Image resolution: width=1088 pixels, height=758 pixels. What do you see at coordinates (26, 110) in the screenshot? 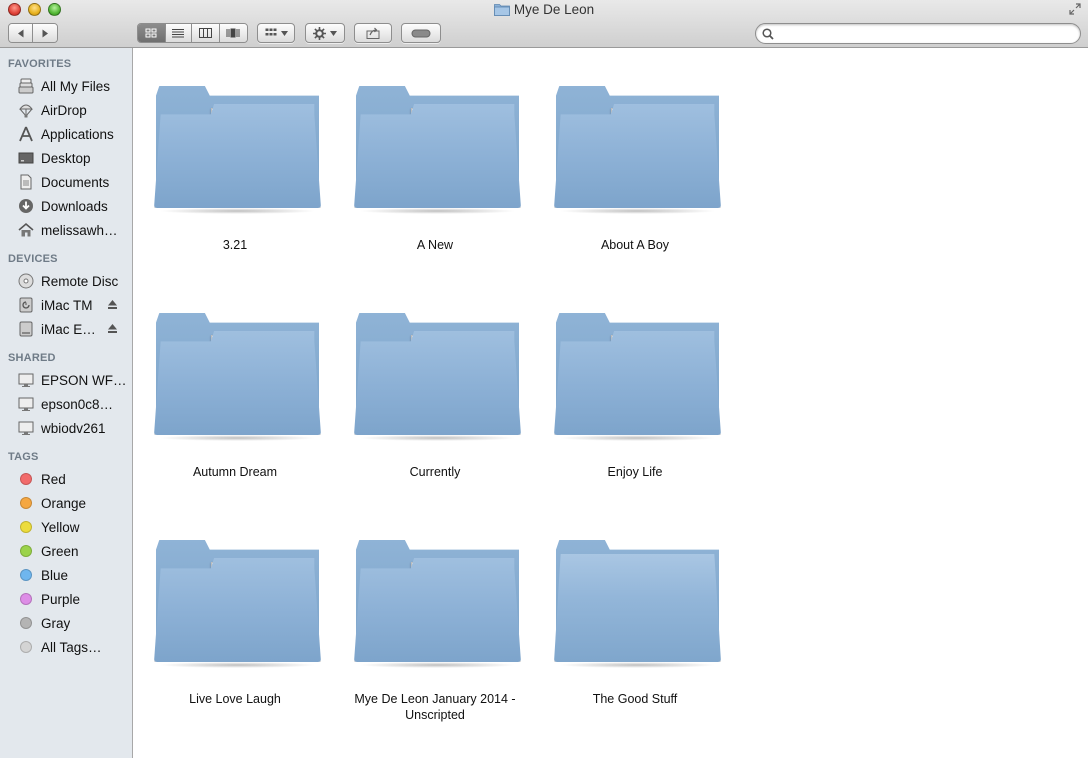
I see `airdrop-icon` at bounding box center [26, 110].